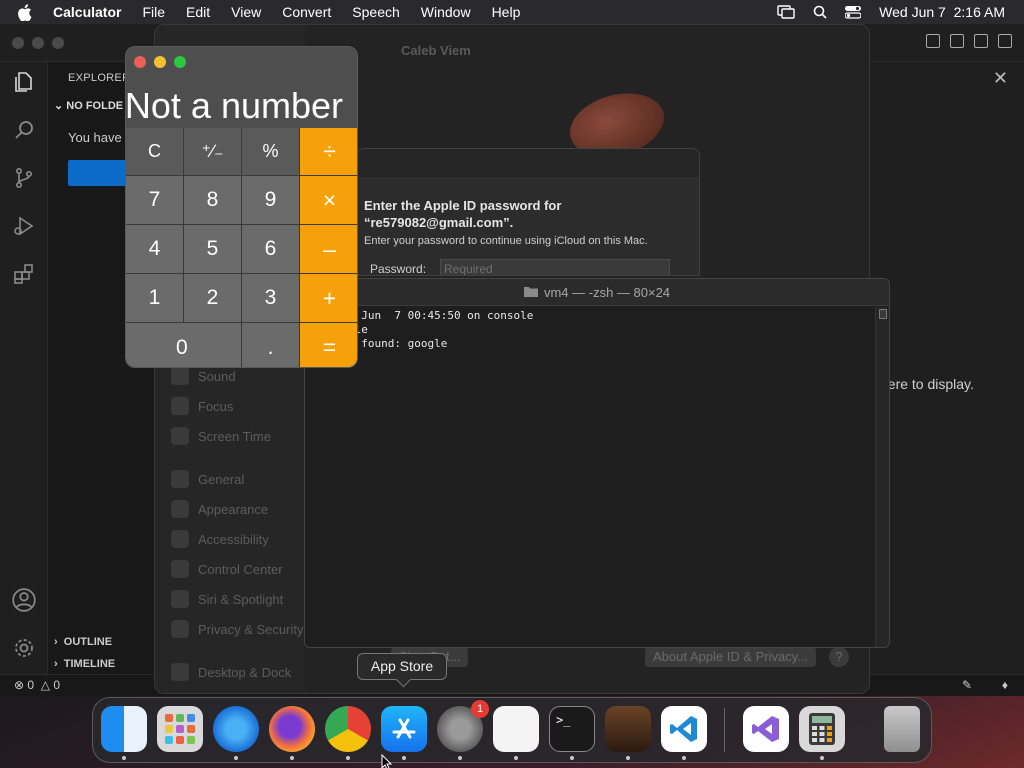  I want to click on calculator-close-button, so click(140, 62).